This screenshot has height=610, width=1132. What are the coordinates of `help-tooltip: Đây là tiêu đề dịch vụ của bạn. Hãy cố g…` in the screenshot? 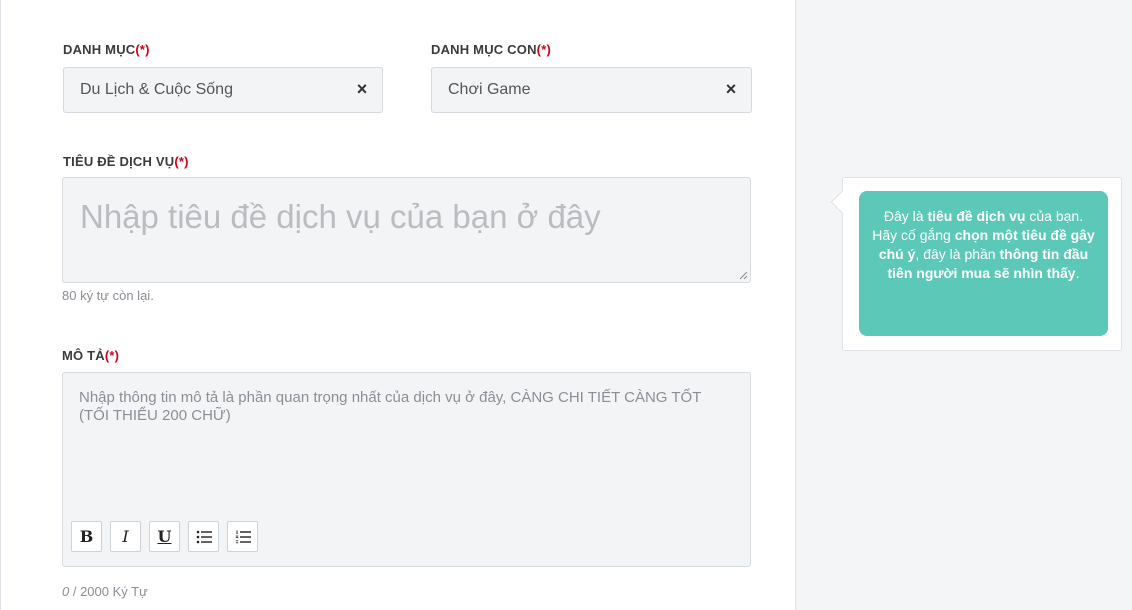 It's located at (983, 263).